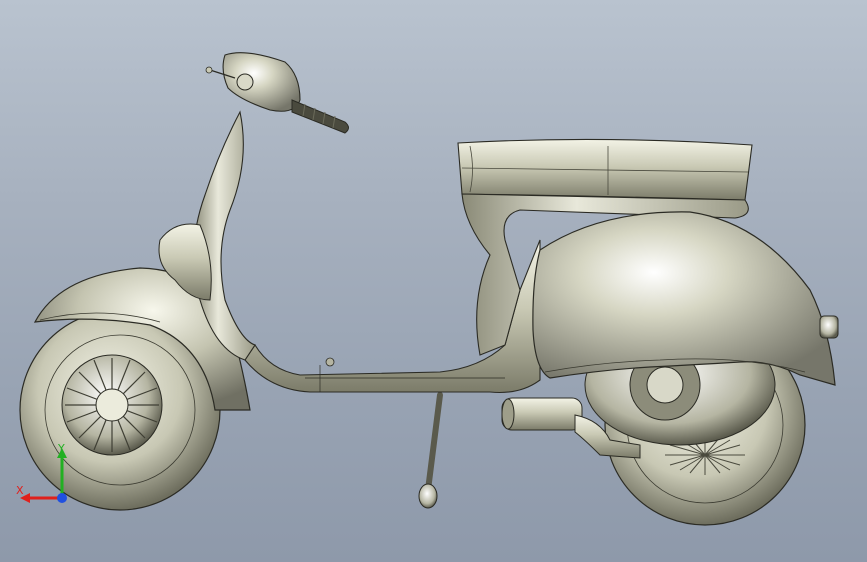  I want to click on speedometer, so click(245, 82).